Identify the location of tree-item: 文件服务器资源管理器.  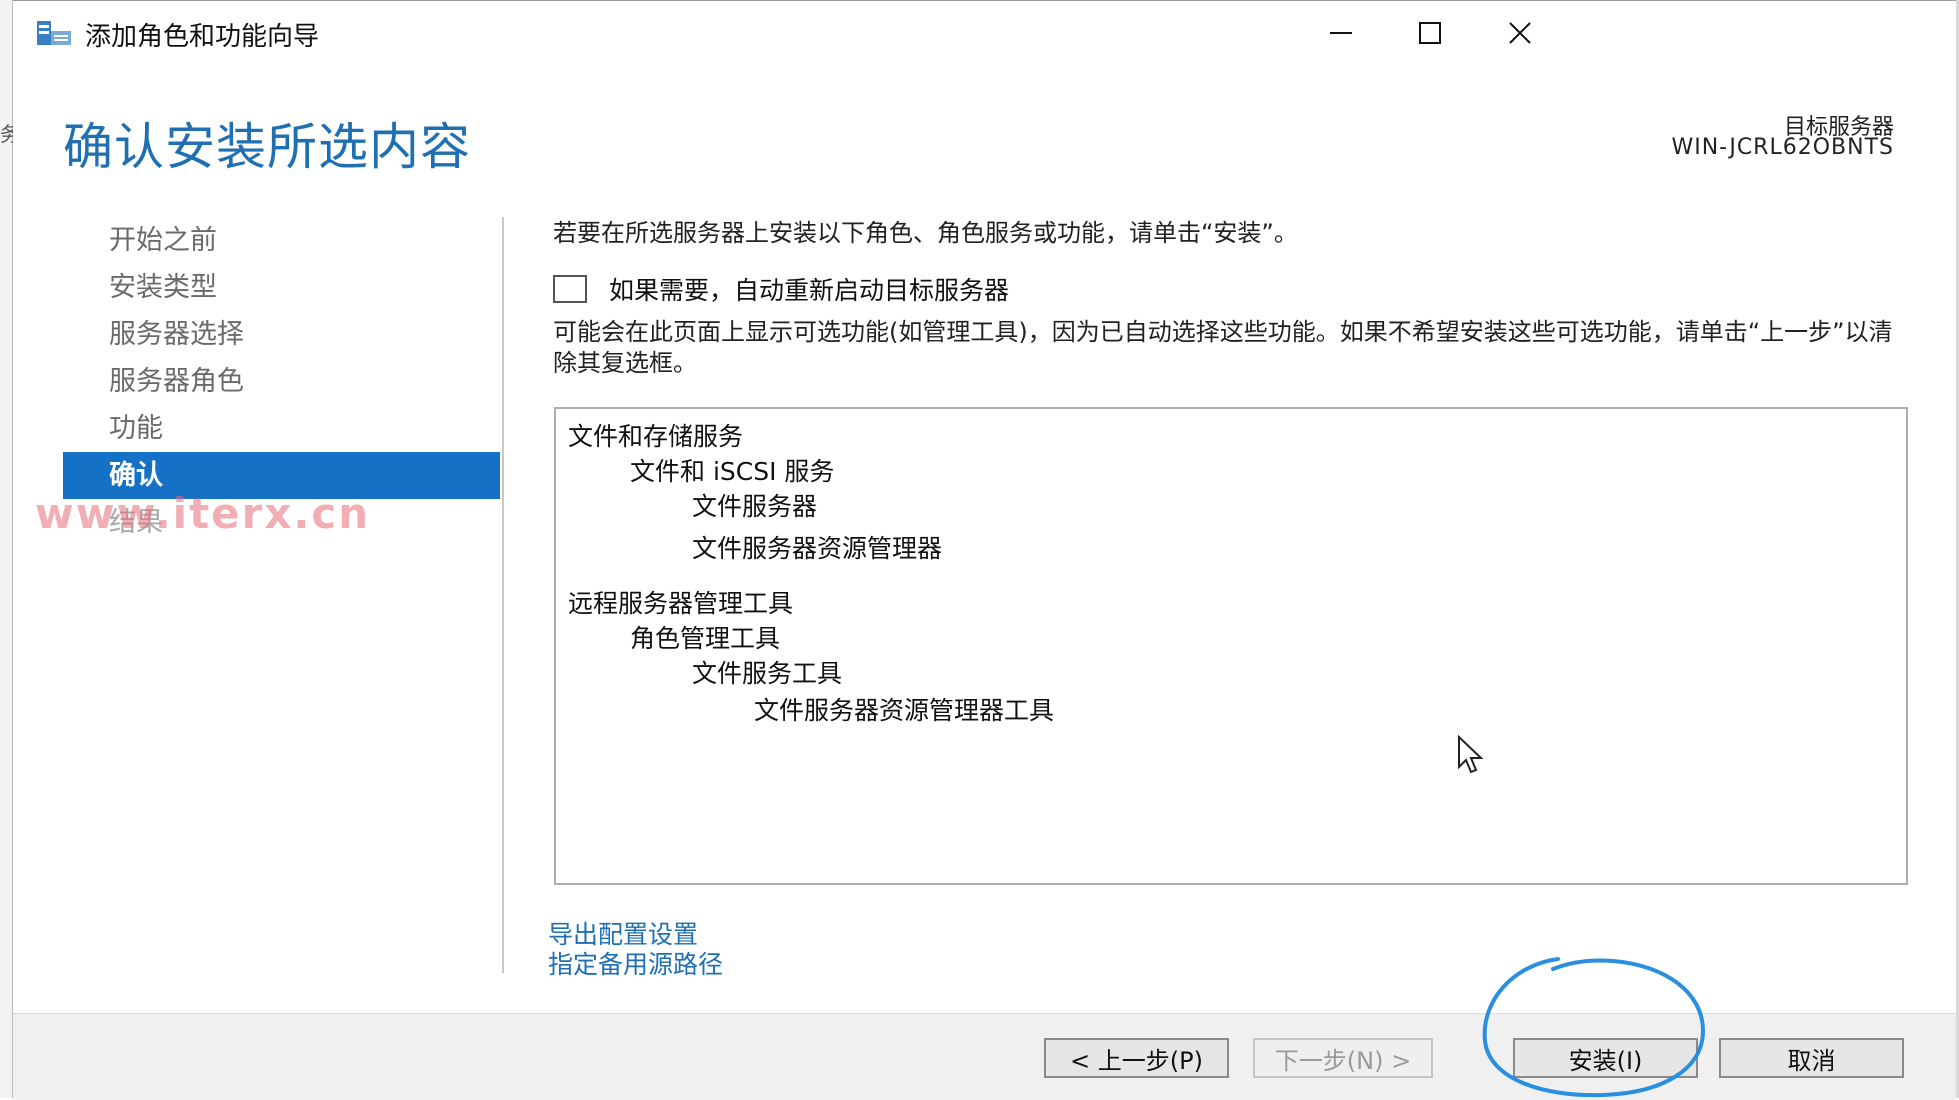
(817, 548).